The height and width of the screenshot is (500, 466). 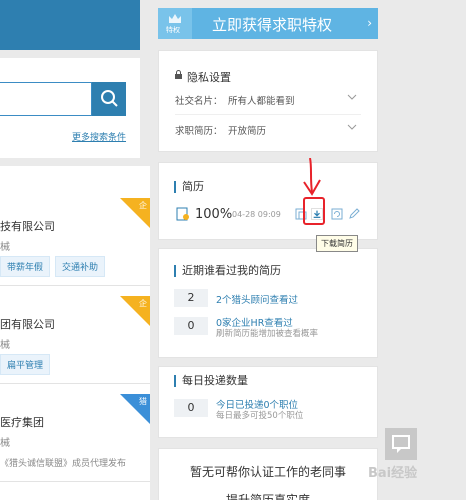 I want to click on job-card: 企 技有限公司 械 带薪年假 交通补助, so click(x=75, y=242).